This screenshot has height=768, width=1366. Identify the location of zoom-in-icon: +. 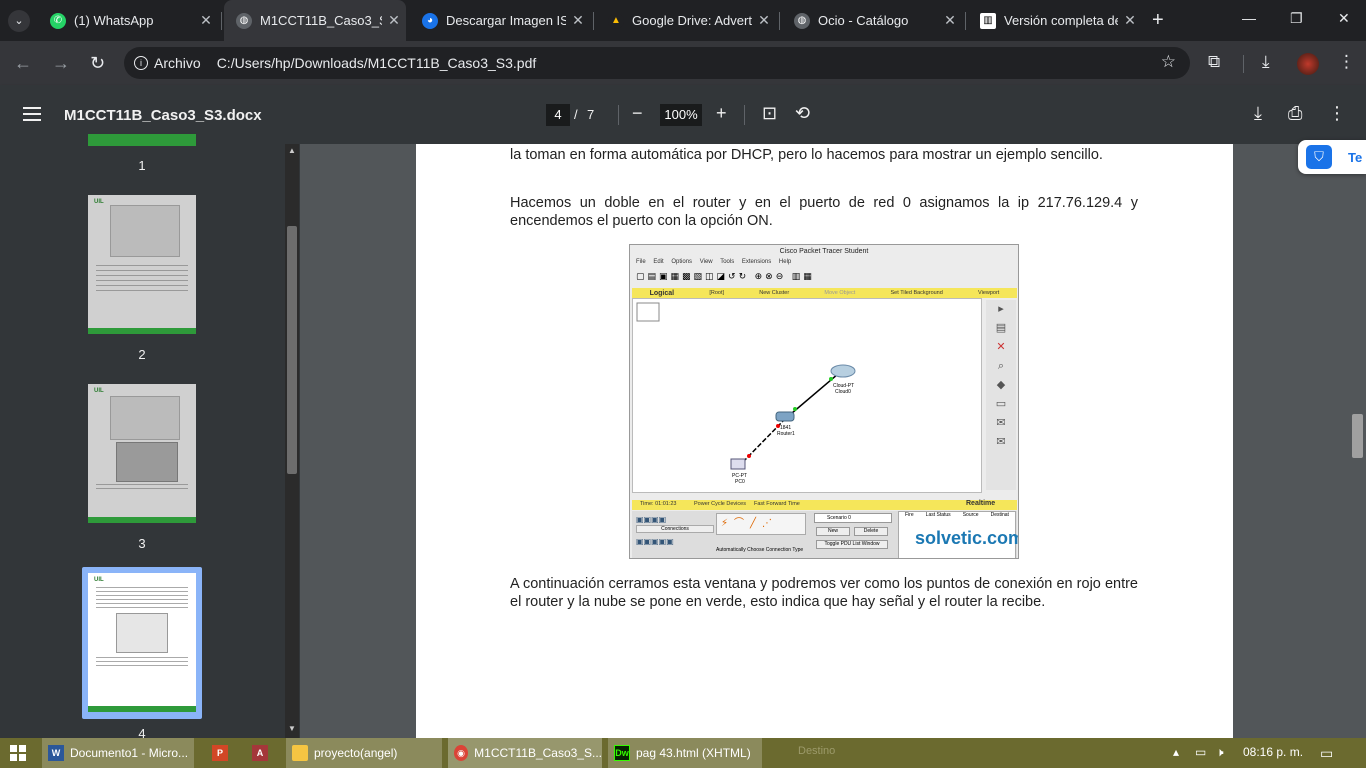
(721, 113).